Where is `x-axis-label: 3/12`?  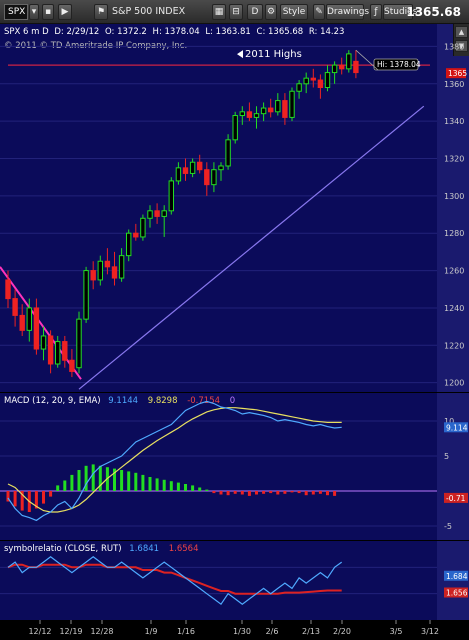
x-axis-label: 3/12 is located at coordinates (430, 631).